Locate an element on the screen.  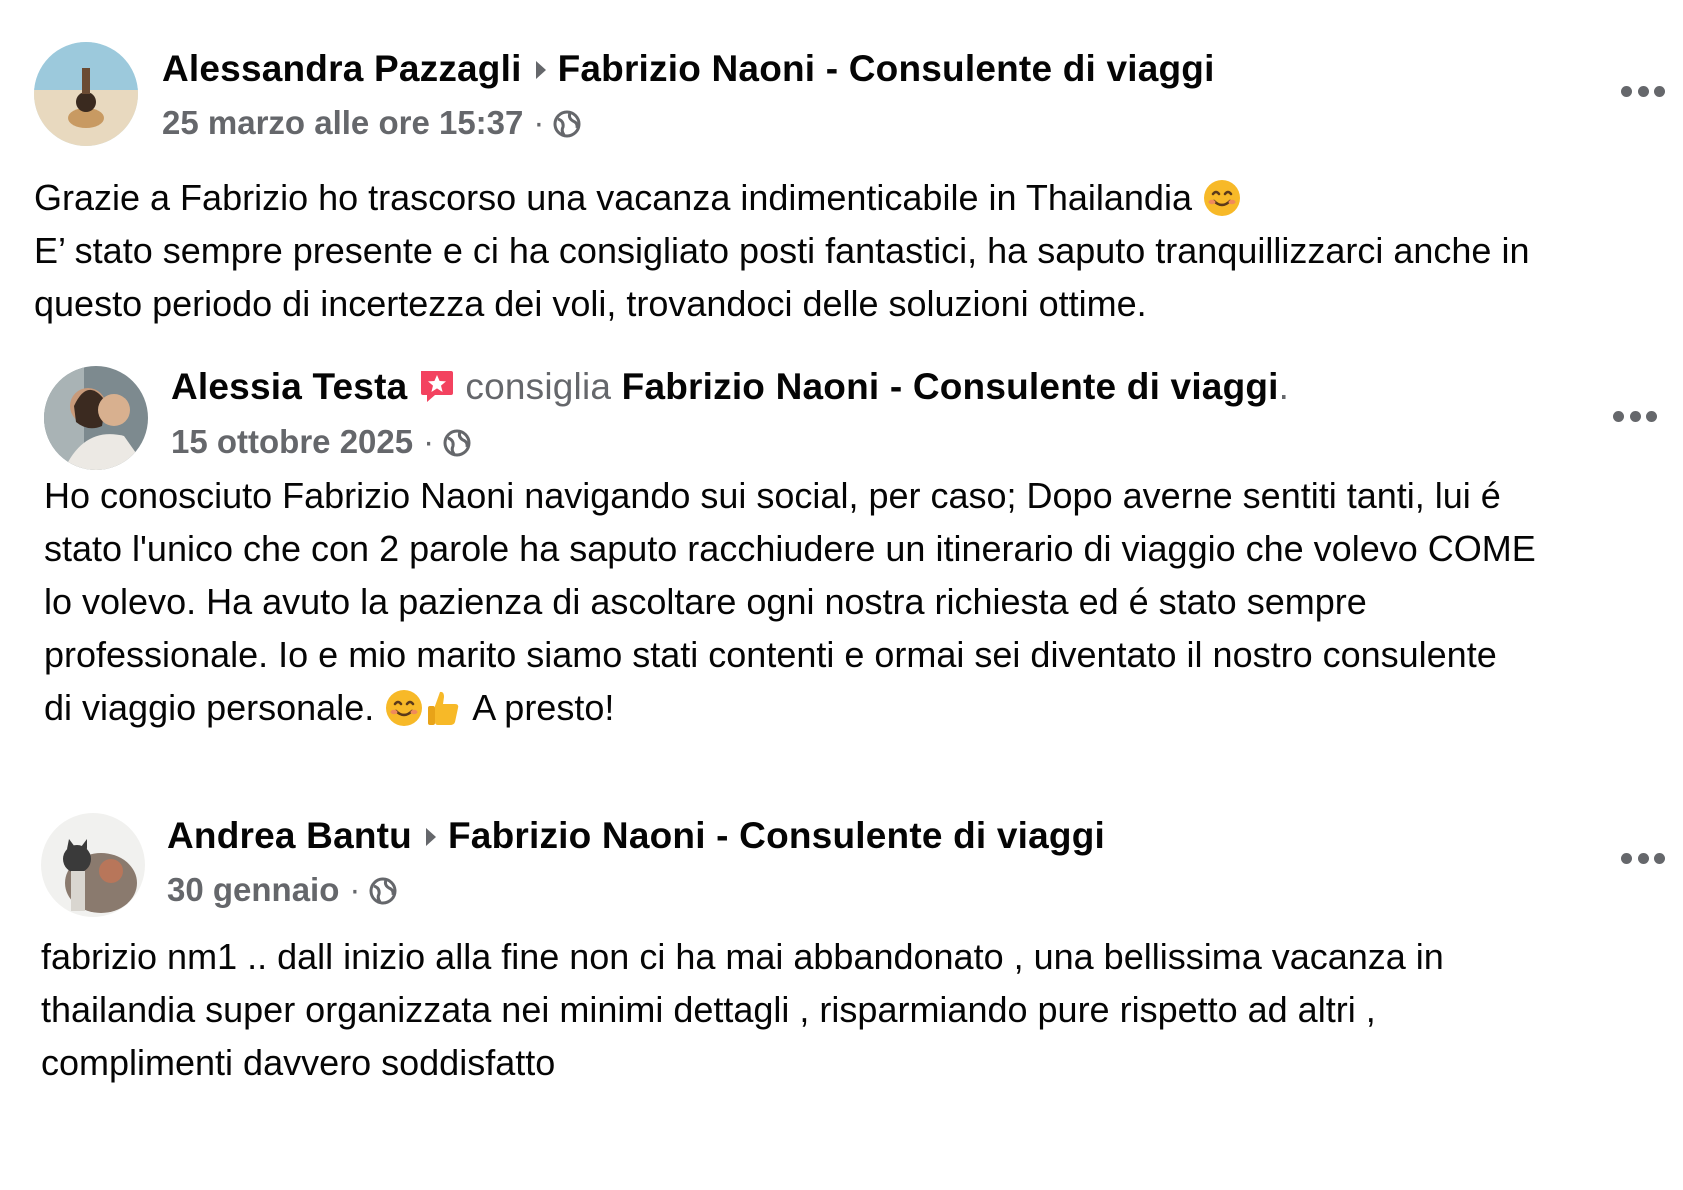
recommend-action: consiglia is located at coordinates (538, 386).